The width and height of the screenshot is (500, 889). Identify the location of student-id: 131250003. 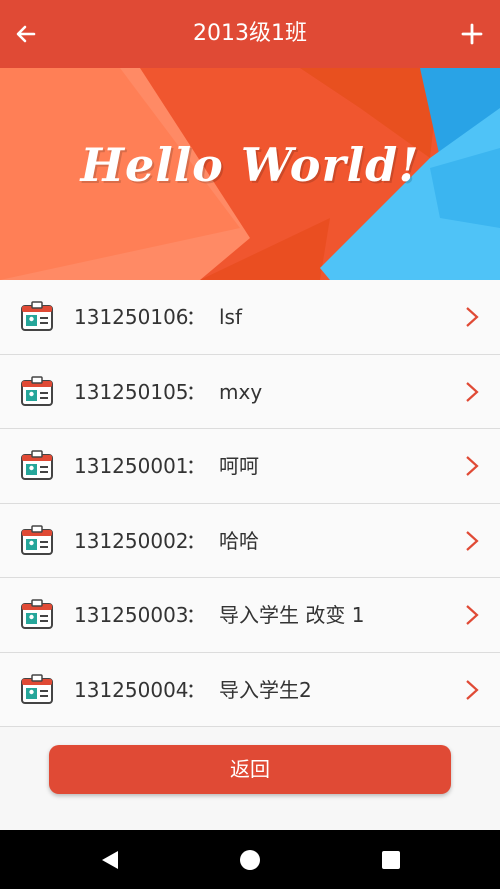
(131, 615).